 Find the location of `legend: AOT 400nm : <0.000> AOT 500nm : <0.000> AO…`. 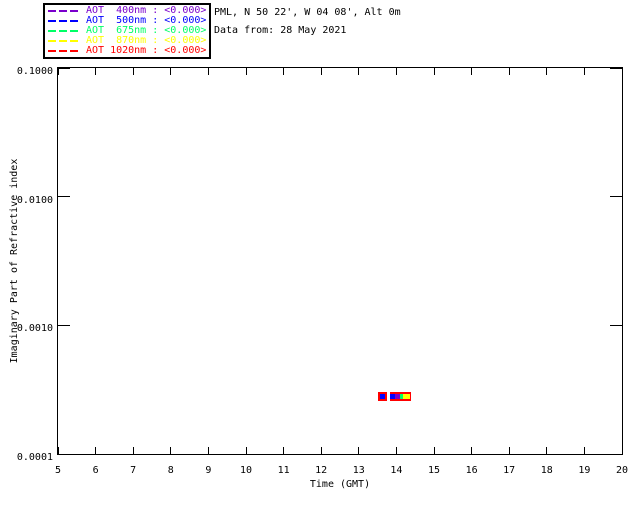

legend: AOT 400nm : <0.000> AOT 500nm : <0.000> AO… is located at coordinates (127, 31).